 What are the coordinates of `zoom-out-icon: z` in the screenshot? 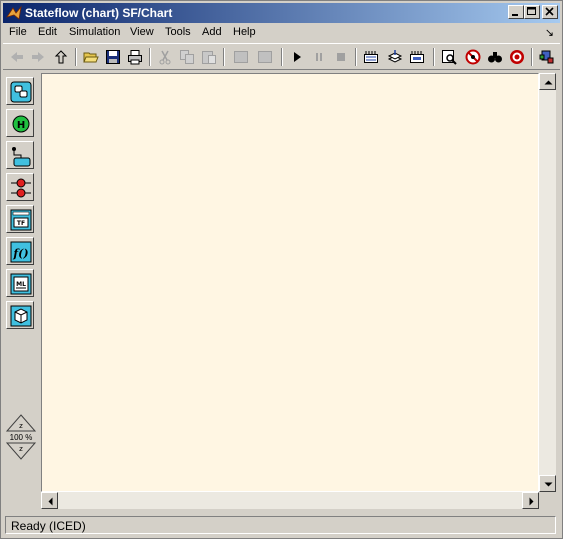 It's located at (21, 451).